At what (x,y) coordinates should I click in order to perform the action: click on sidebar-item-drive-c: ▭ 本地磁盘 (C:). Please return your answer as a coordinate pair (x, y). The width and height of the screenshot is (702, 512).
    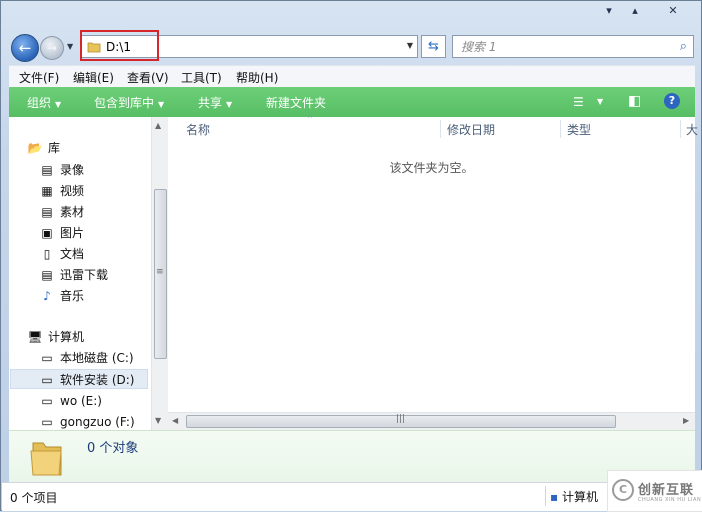
    Looking at the image, I should click on (86, 358).